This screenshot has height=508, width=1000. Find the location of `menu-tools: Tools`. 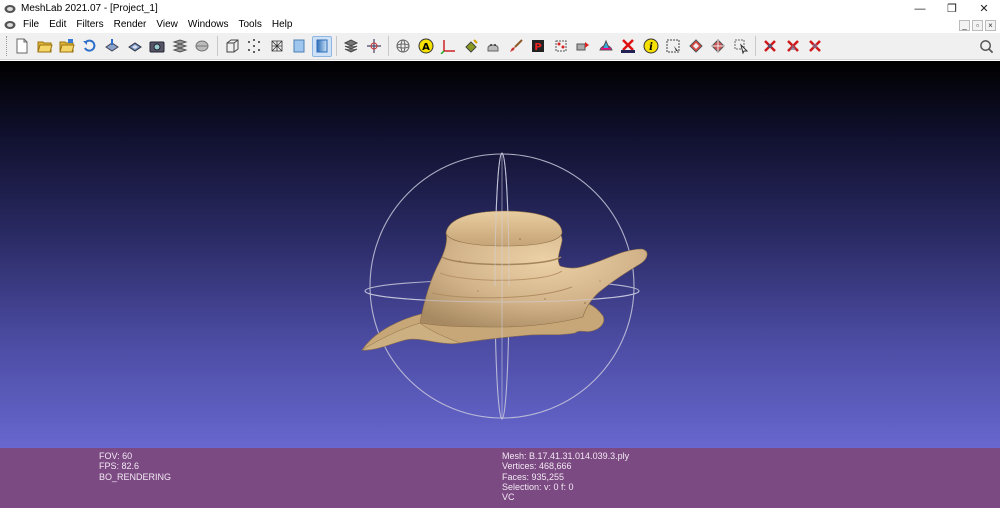

menu-tools: Tools is located at coordinates (249, 25).